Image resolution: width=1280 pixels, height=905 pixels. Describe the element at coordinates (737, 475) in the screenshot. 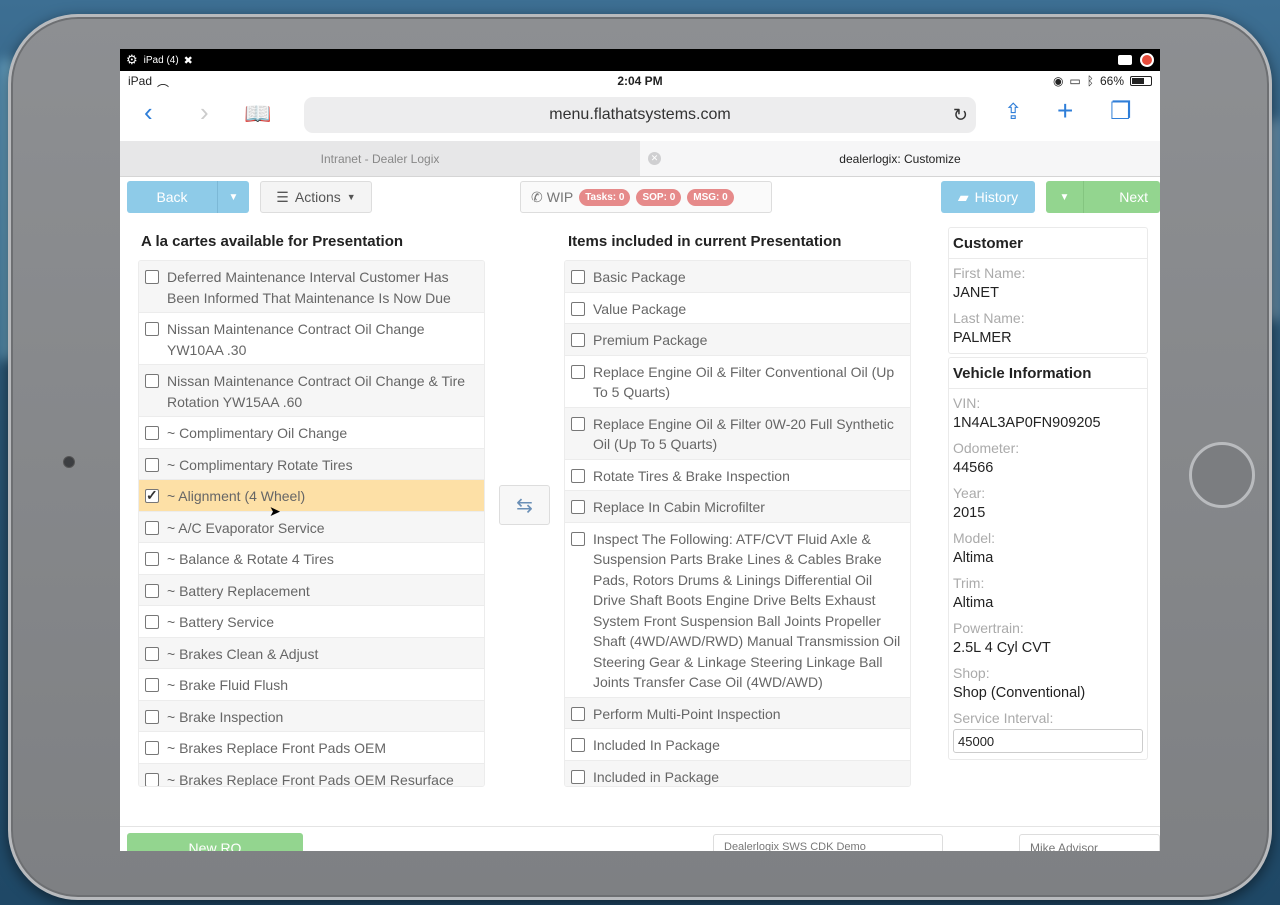

I see `included-item: Rotate Tires & Brake Inspection` at that location.